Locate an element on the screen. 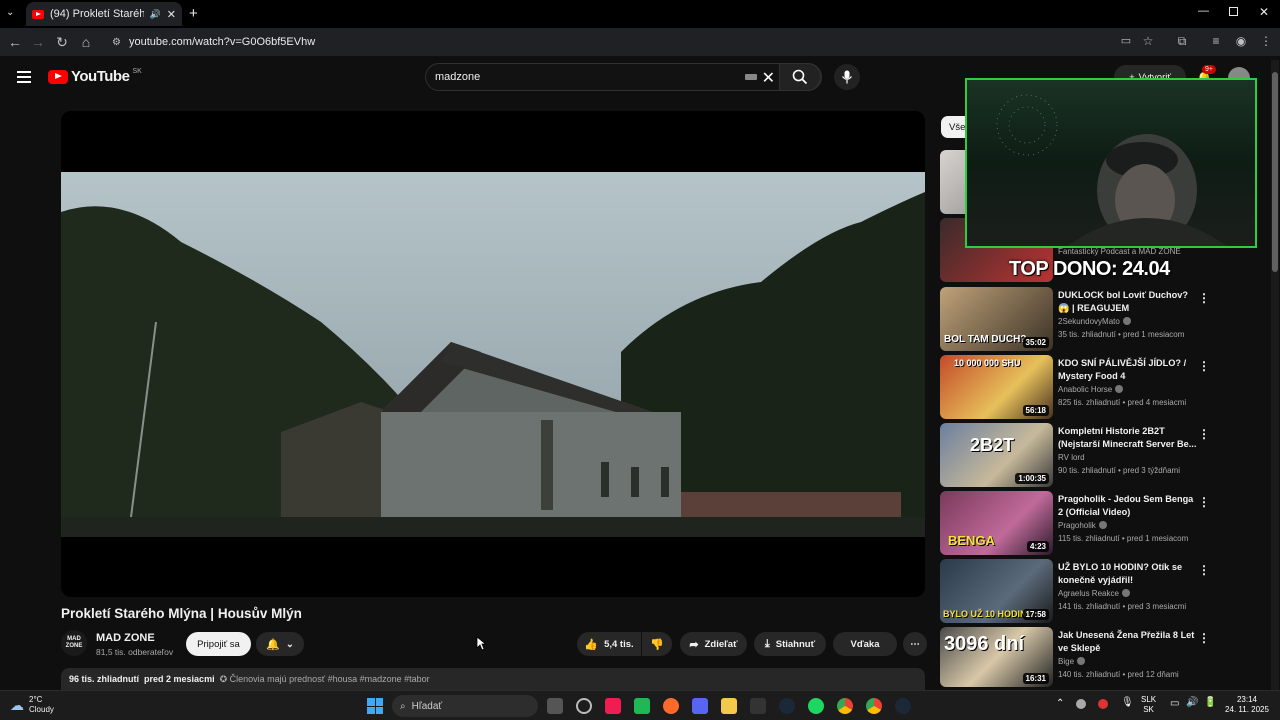 The width and height of the screenshot is (1280, 720). discord-icon is located at coordinates (700, 706).